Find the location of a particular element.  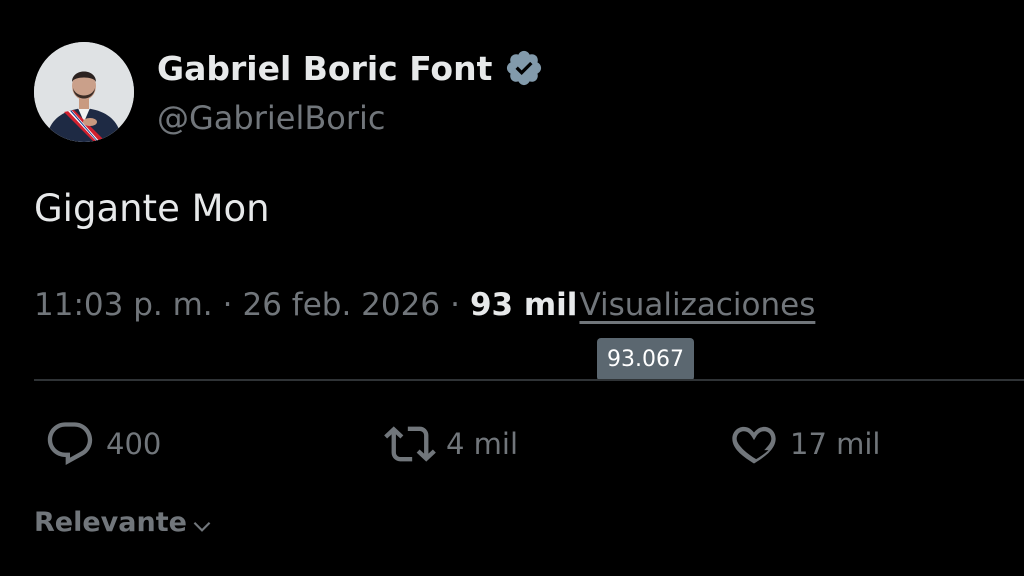

chevron-down-icon is located at coordinates (202, 526).